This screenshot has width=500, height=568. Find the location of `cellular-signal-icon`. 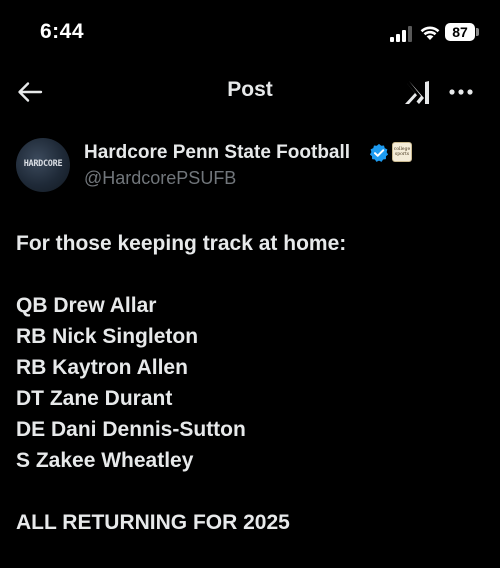

cellular-signal-icon is located at coordinates (401, 34).